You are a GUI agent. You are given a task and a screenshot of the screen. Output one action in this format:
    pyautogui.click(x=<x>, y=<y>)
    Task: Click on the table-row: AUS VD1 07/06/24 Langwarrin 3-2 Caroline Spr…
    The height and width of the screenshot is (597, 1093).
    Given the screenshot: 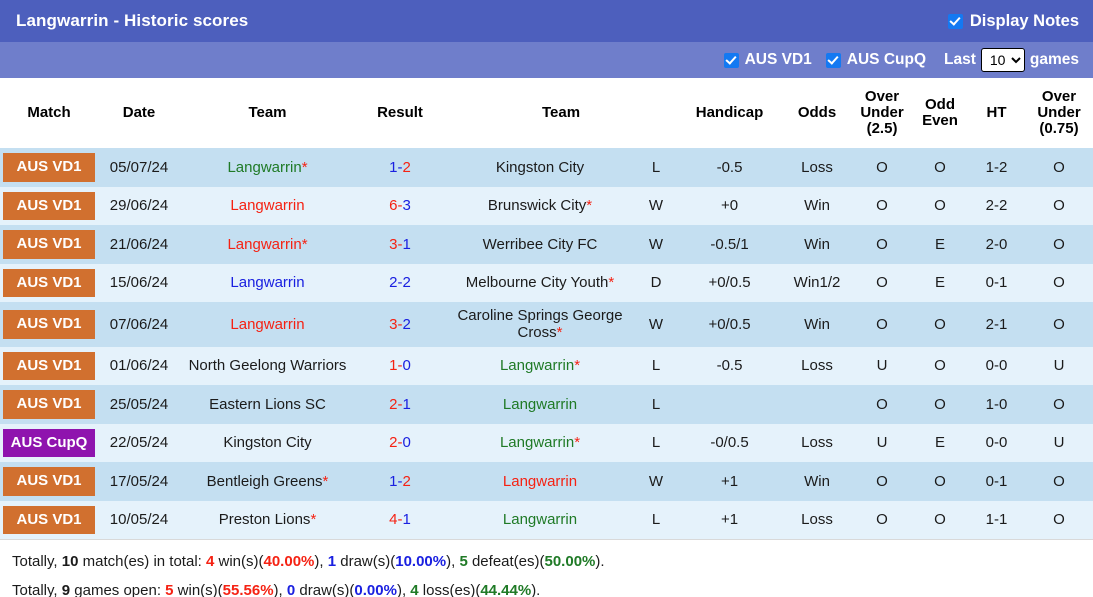 What is the action you would take?
    pyautogui.click(x=546, y=324)
    